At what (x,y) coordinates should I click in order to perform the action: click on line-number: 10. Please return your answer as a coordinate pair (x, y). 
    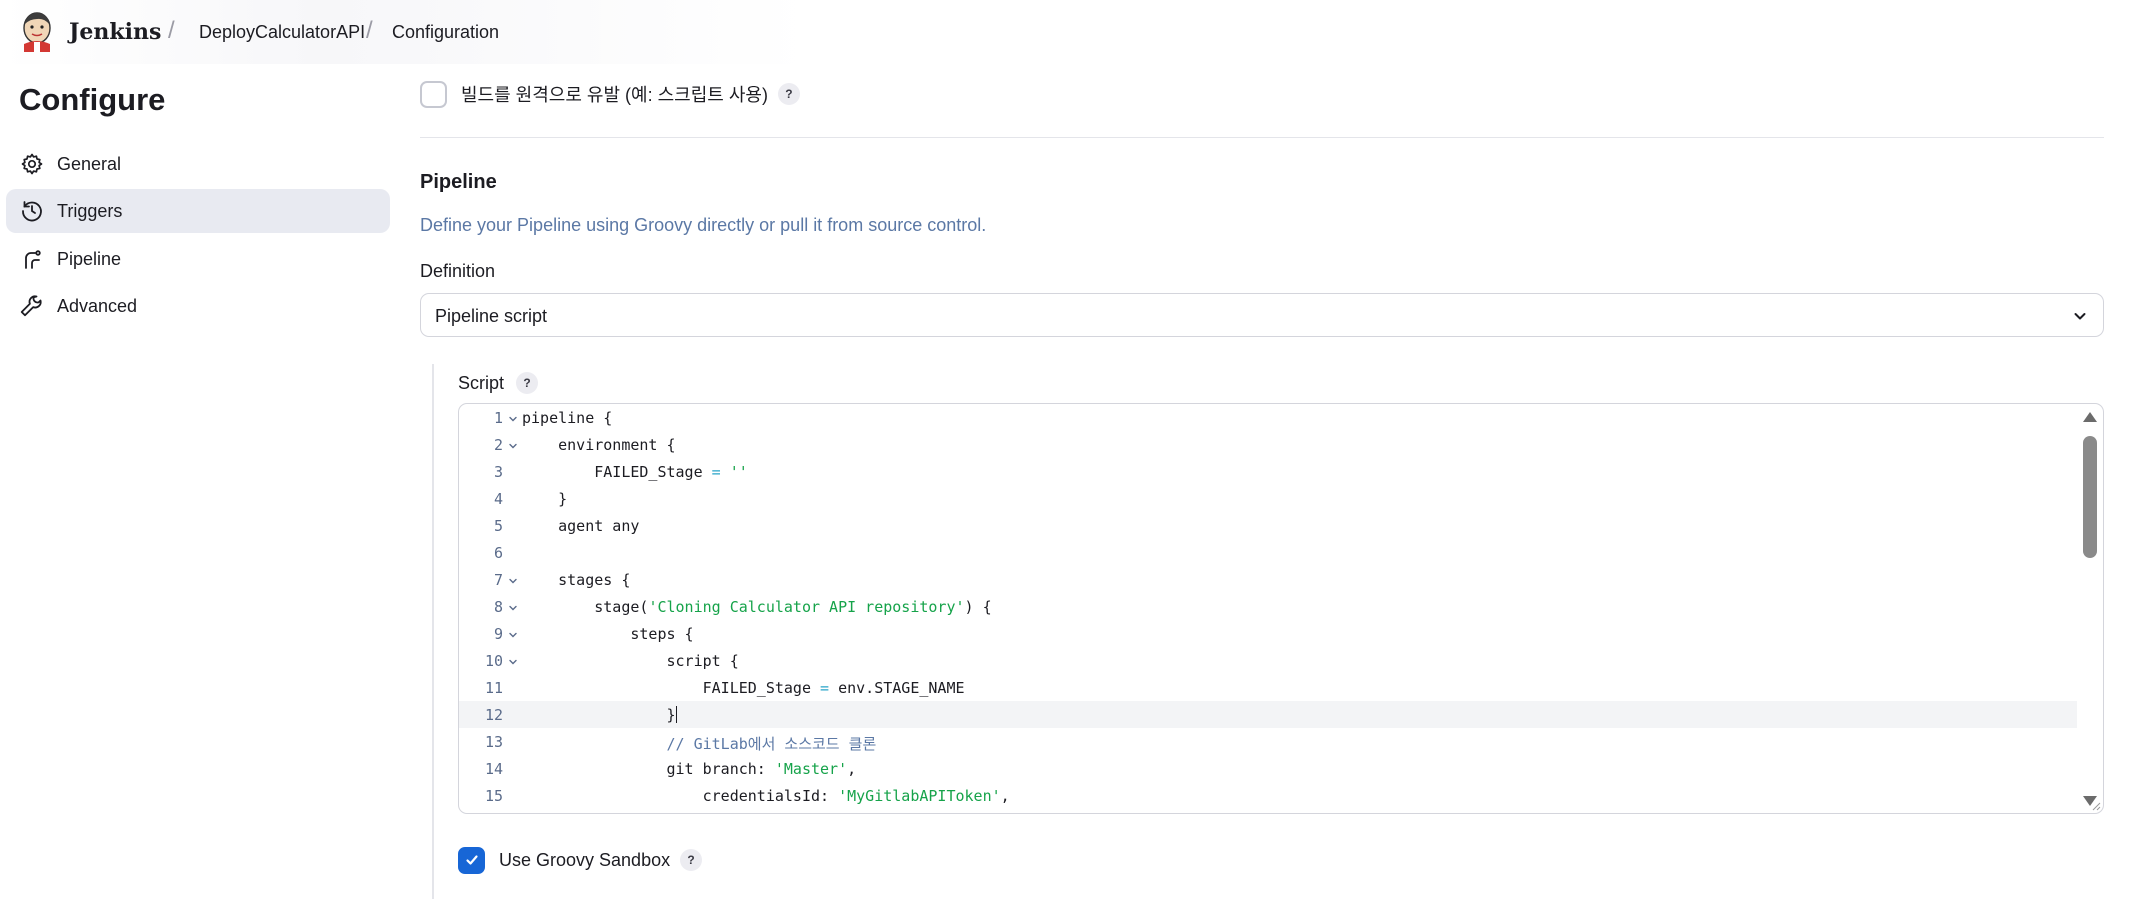
    Looking at the image, I should click on (493, 661).